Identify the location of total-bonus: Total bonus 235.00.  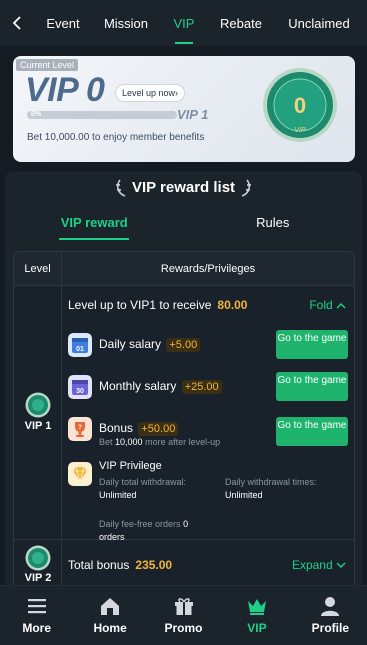
(120, 565).